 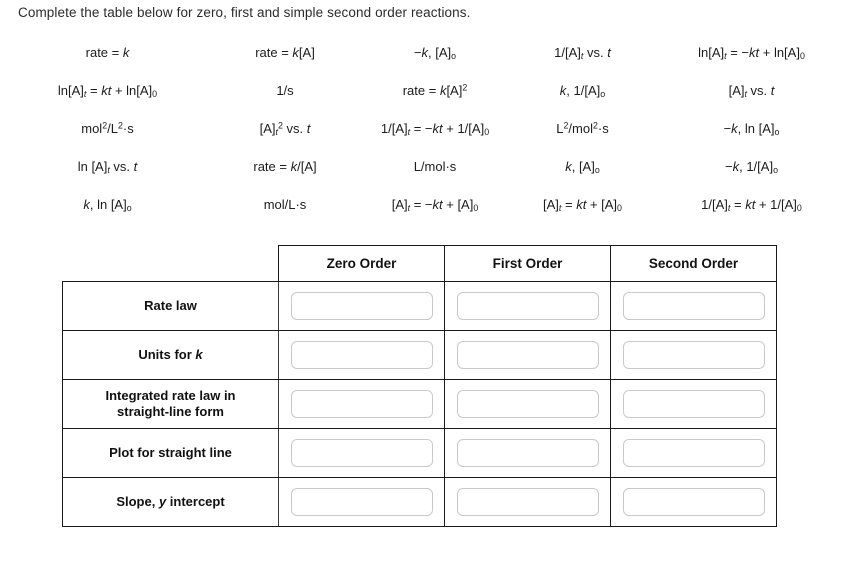 I want to click on answer-cell-plot-for-straight-line-first-order, so click(x=527, y=453).